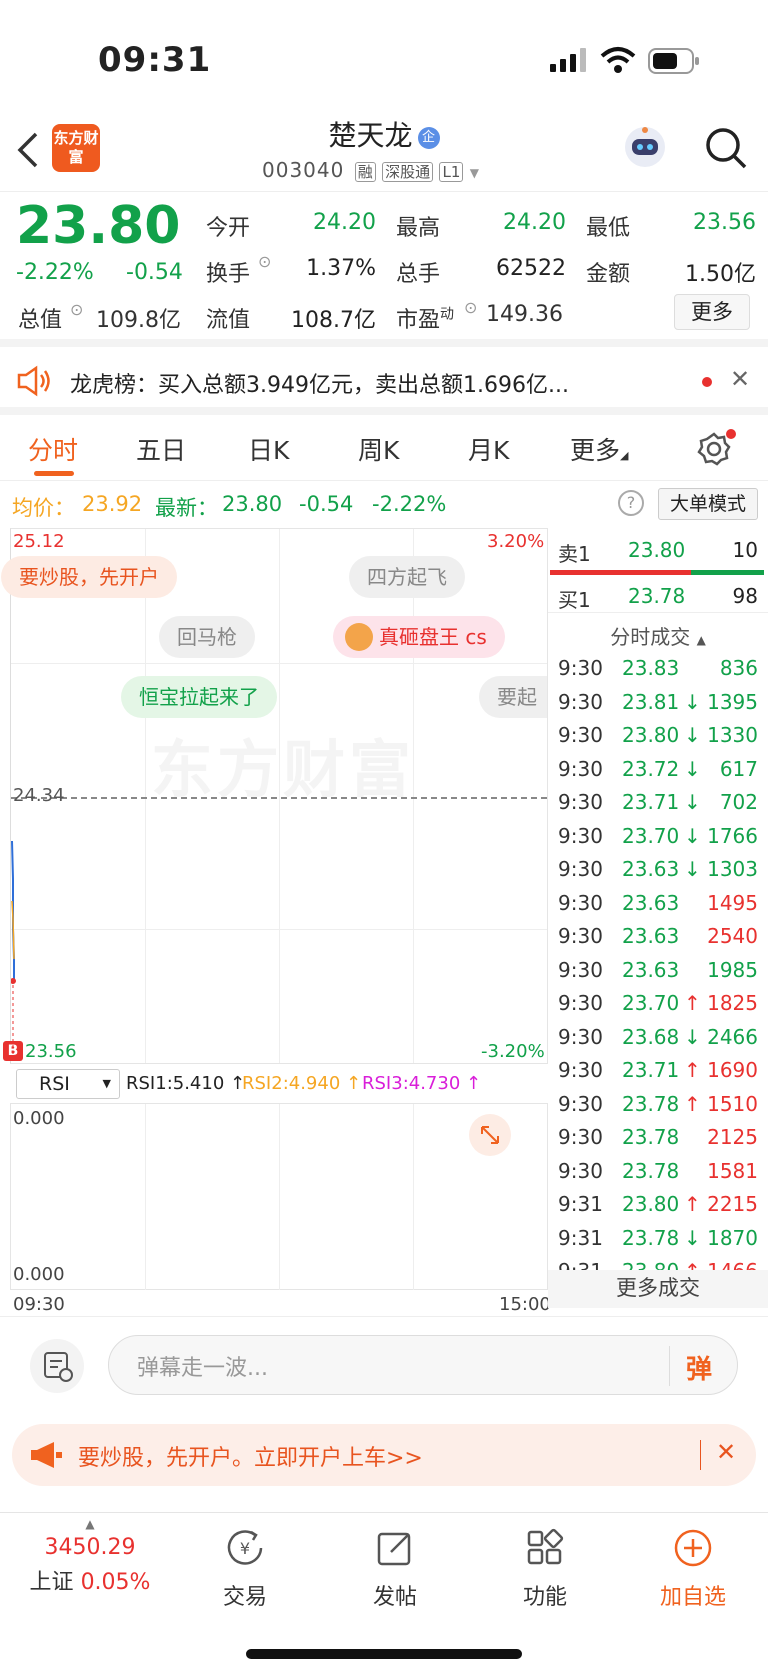  Describe the element at coordinates (43, 508) in the screenshot. I see `avg-price-label: 均价：` at that location.